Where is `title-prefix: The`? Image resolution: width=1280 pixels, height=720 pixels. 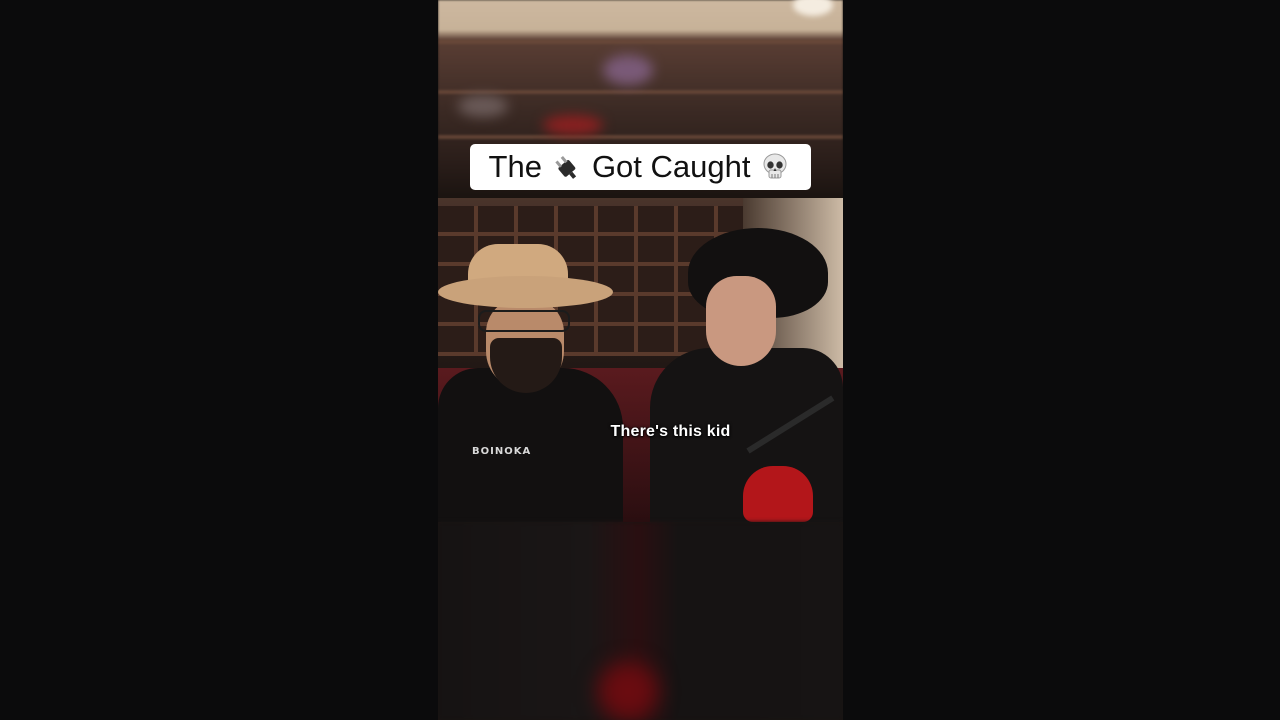 title-prefix: The is located at coordinates (515, 166).